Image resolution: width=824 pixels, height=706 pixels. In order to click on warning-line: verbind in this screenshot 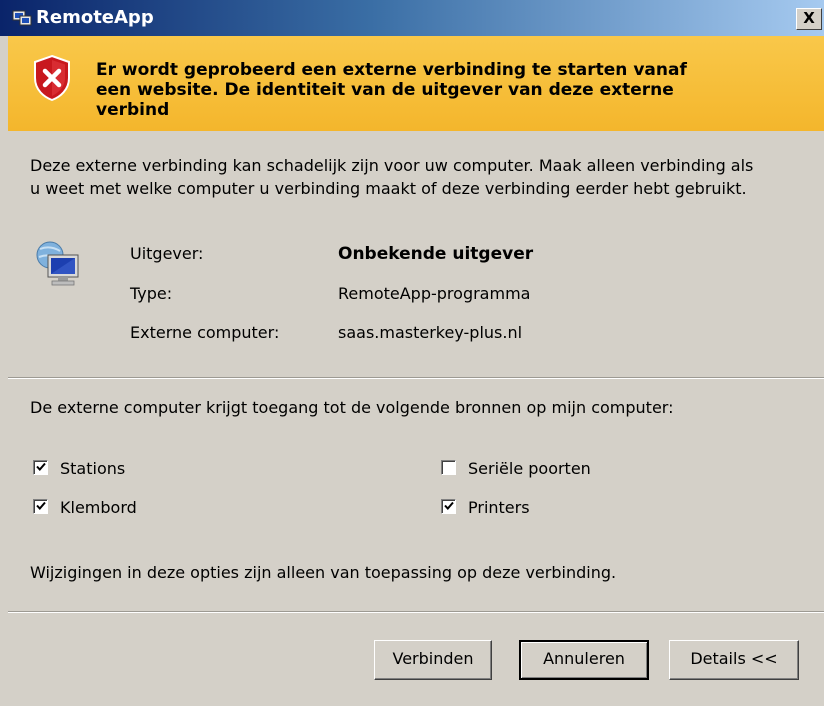, I will do `click(133, 110)`.